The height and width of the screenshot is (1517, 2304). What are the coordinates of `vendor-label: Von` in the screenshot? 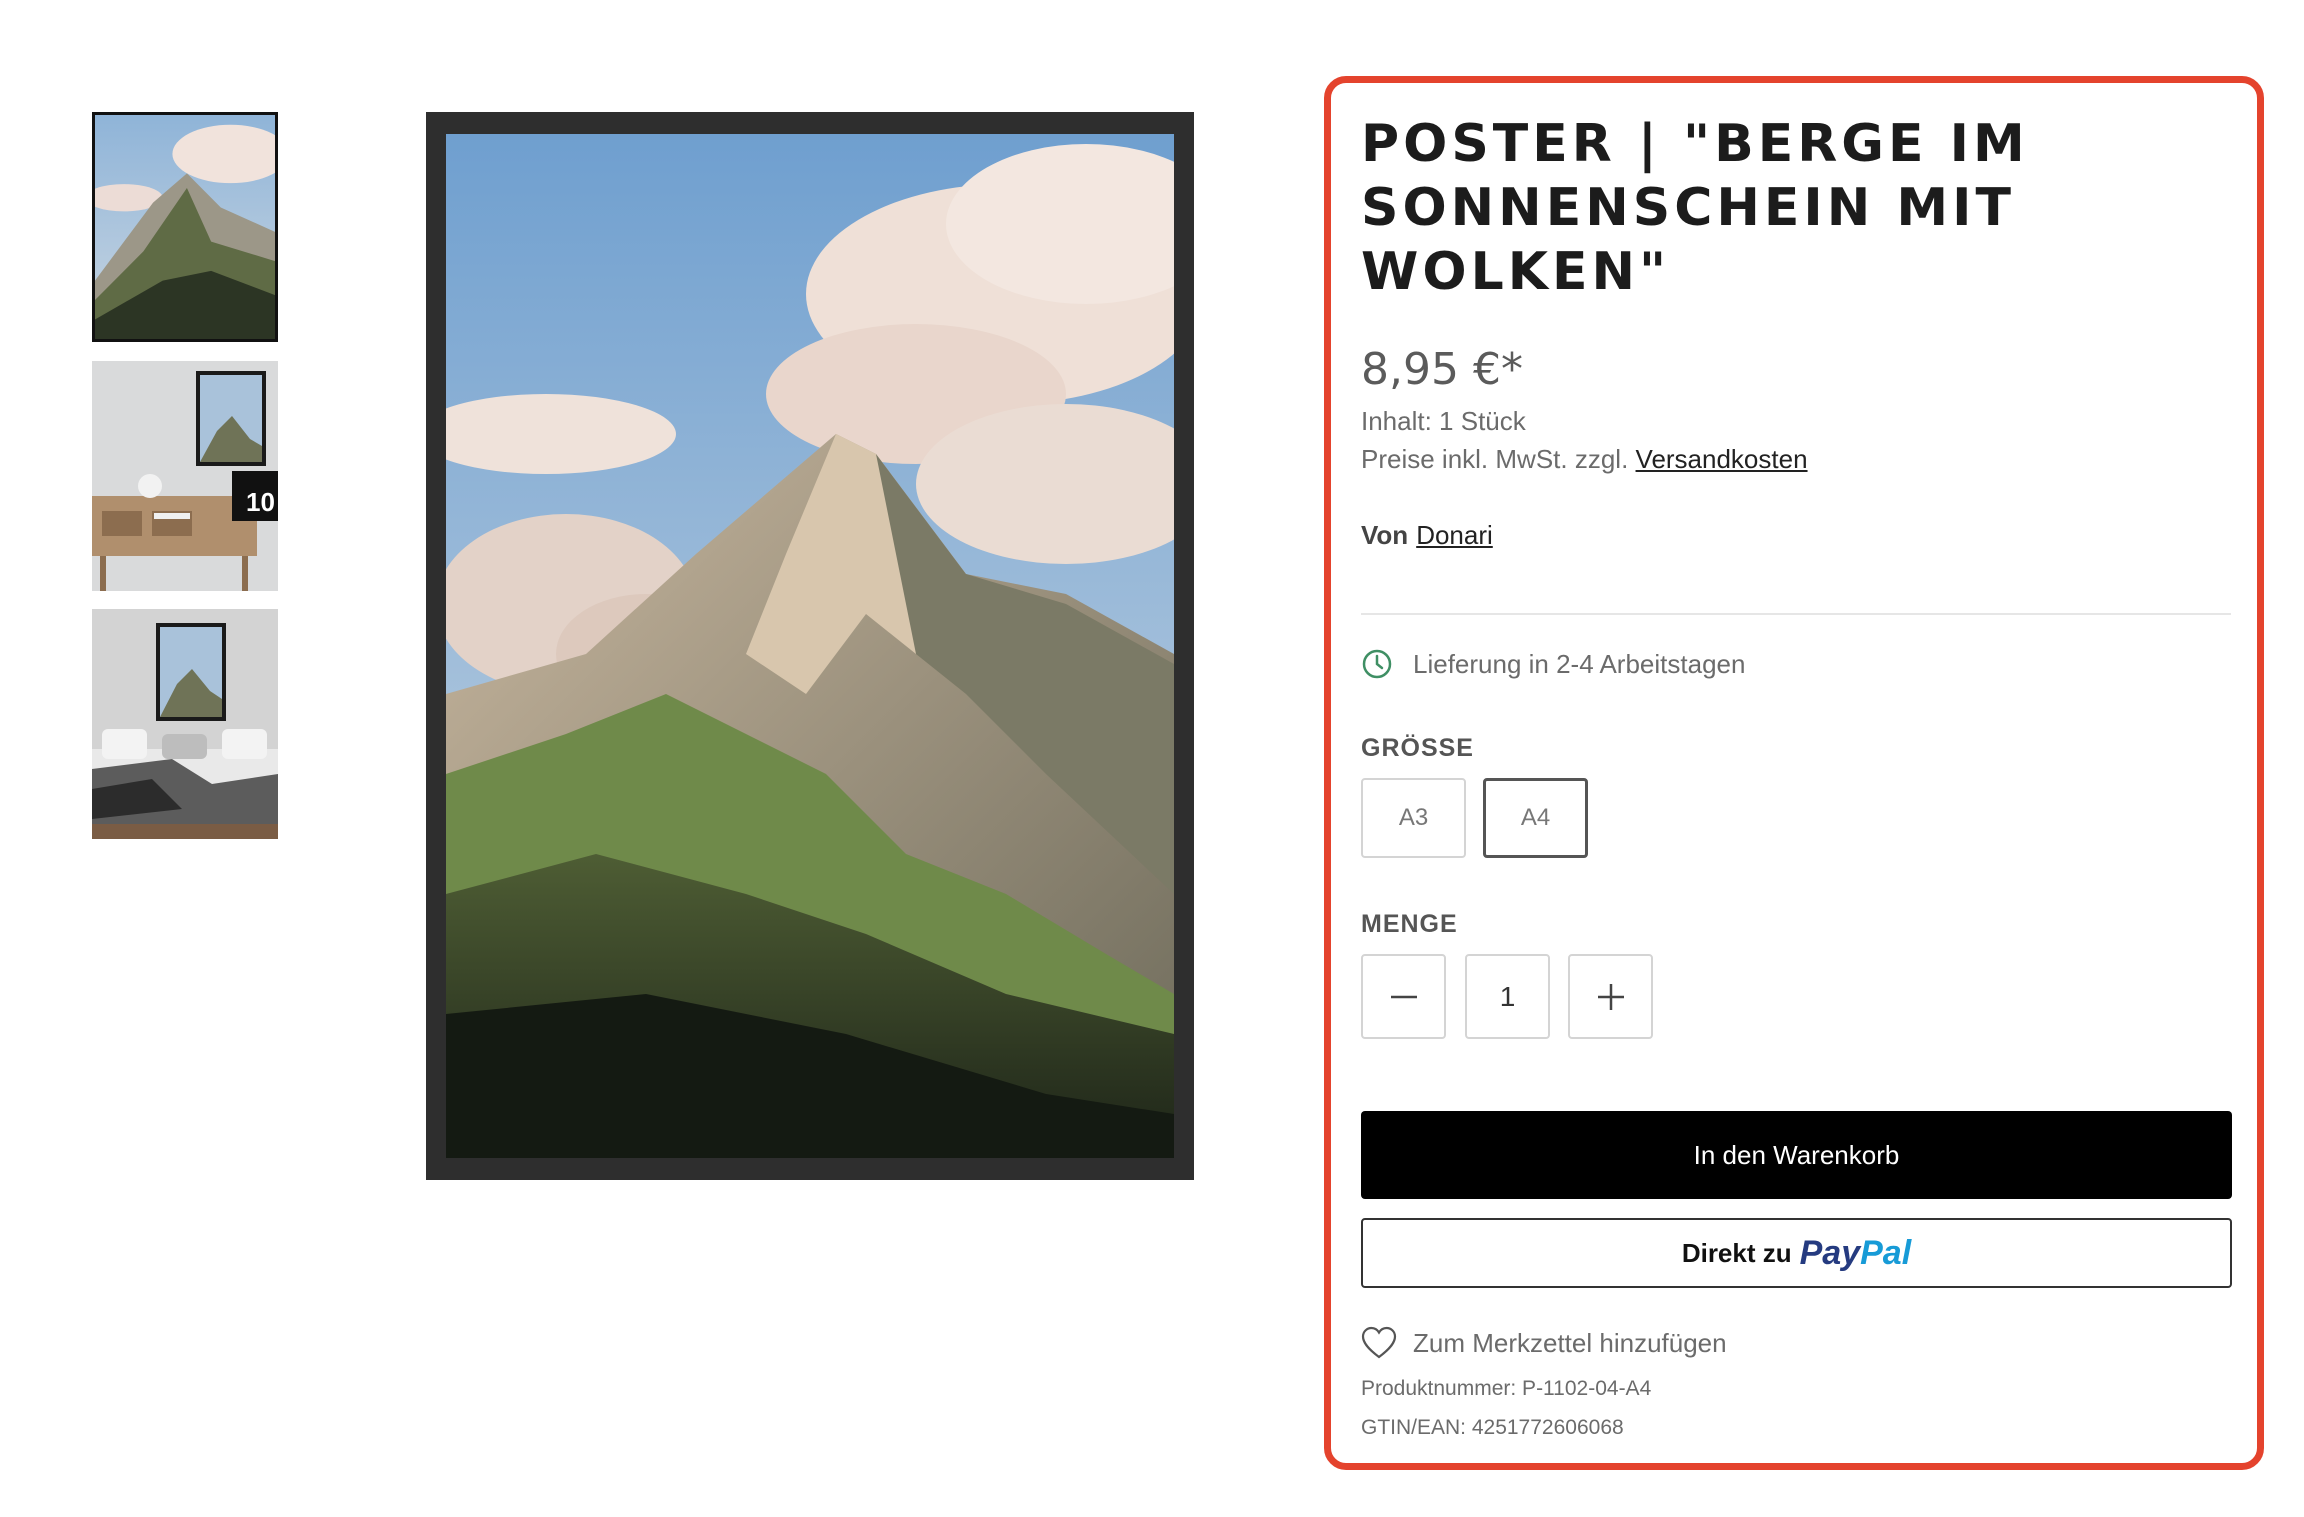 It's located at (1385, 535).